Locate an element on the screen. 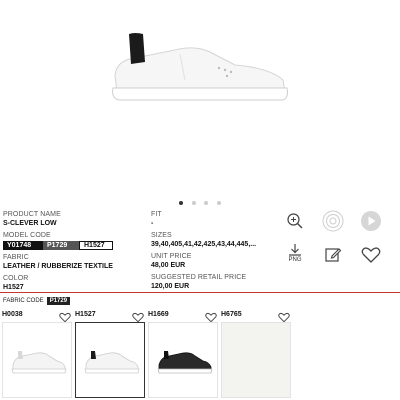  unit-price-value: 48,00 EUR is located at coordinates (168, 265).